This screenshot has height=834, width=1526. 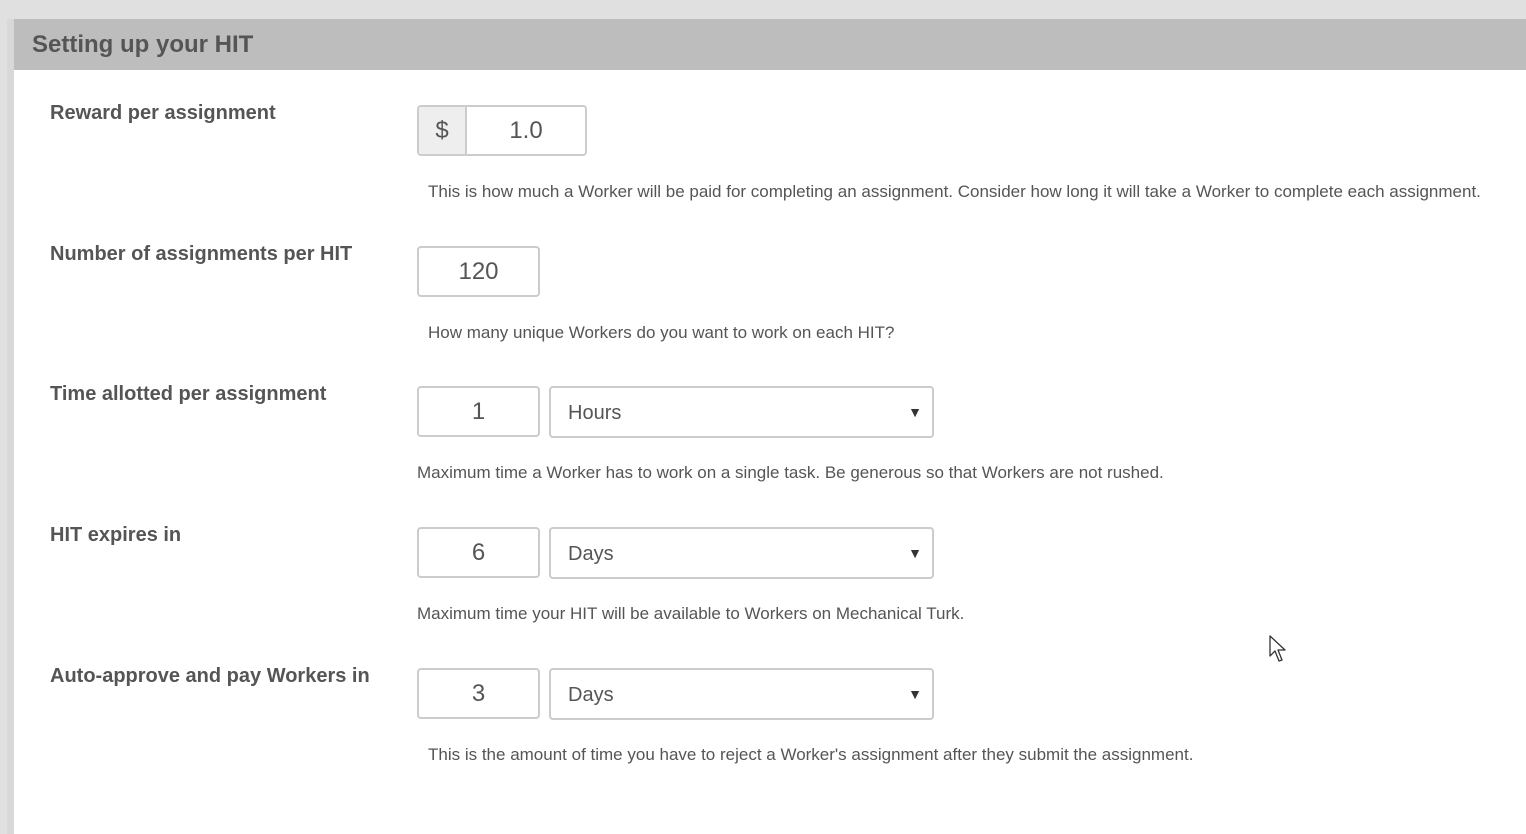 I want to click on expires-unit-value: Days, so click(x=591, y=554).